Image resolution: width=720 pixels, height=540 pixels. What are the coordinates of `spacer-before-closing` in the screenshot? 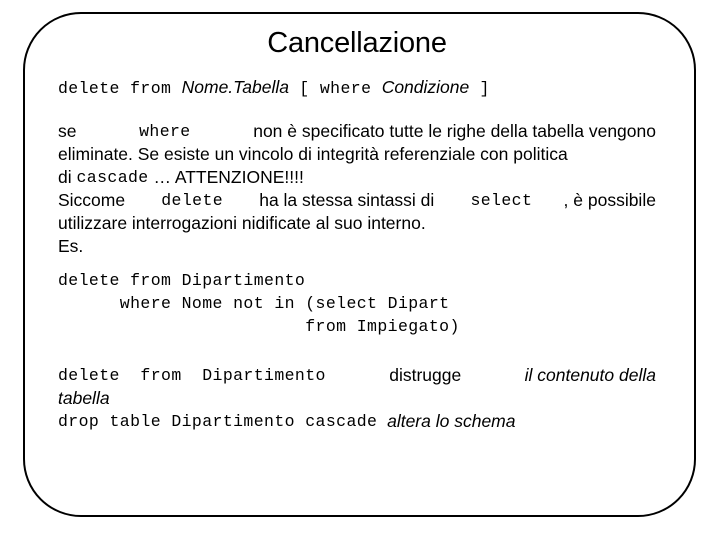 It's located at (357, 351).